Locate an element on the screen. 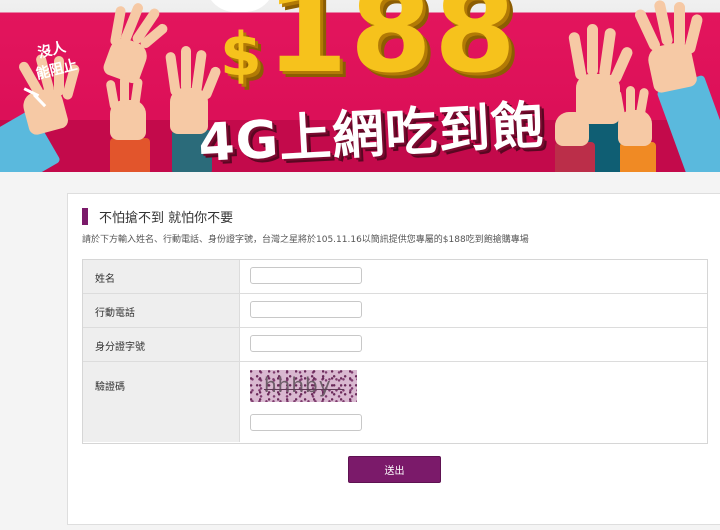  form-row-id: 身分證字號 is located at coordinates (395, 345).